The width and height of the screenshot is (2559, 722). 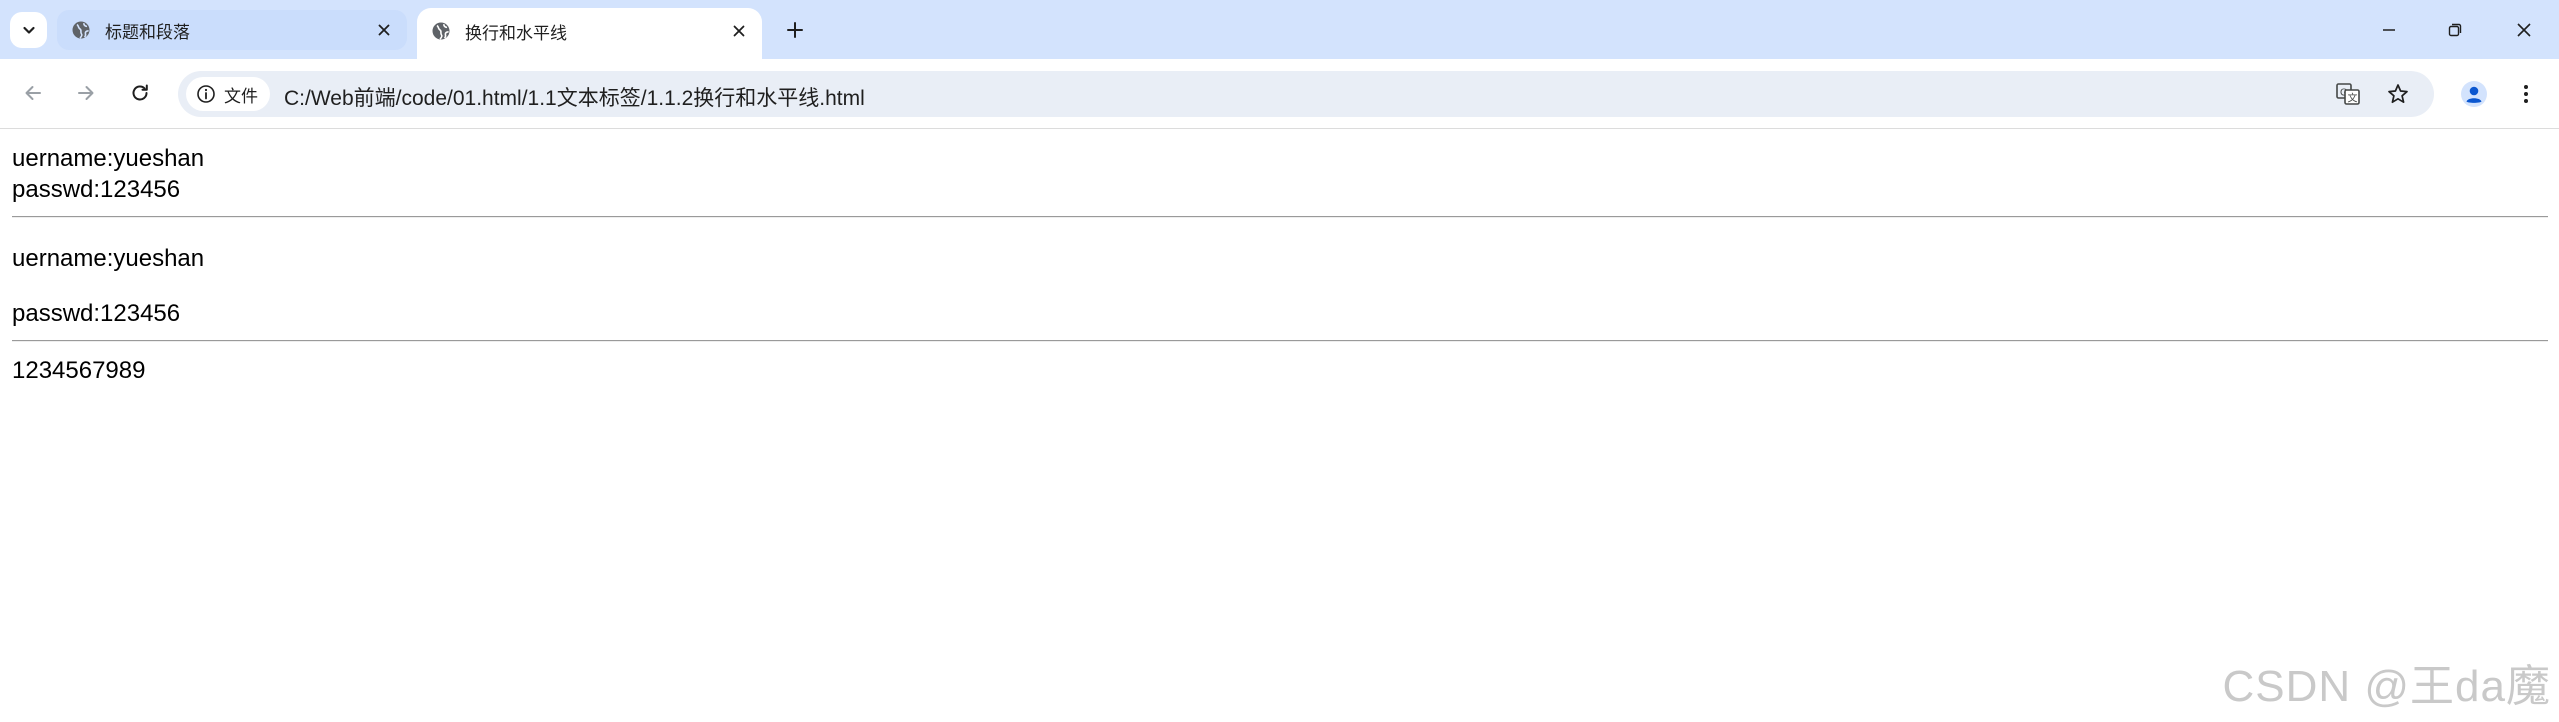 What do you see at coordinates (79, 370) in the screenshot?
I see `number-text: 1234567989` at bounding box center [79, 370].